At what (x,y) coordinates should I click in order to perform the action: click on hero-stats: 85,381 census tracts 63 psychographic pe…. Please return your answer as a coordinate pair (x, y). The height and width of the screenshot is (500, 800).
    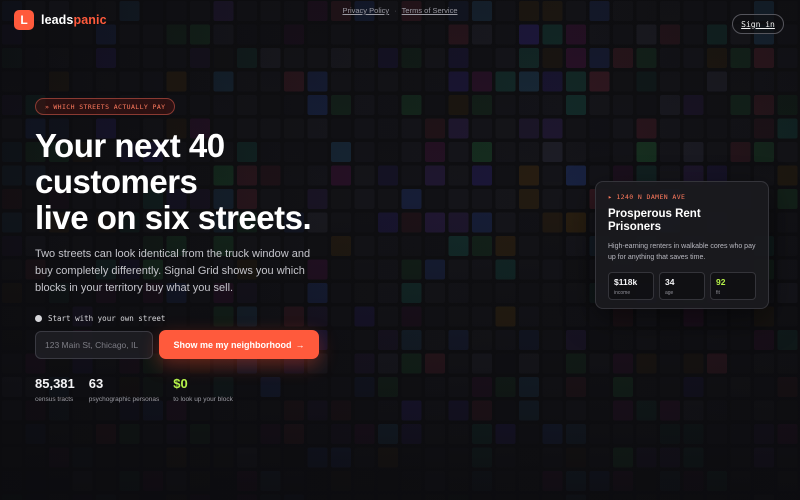
    Looking at the image, I should click on (141, 389).